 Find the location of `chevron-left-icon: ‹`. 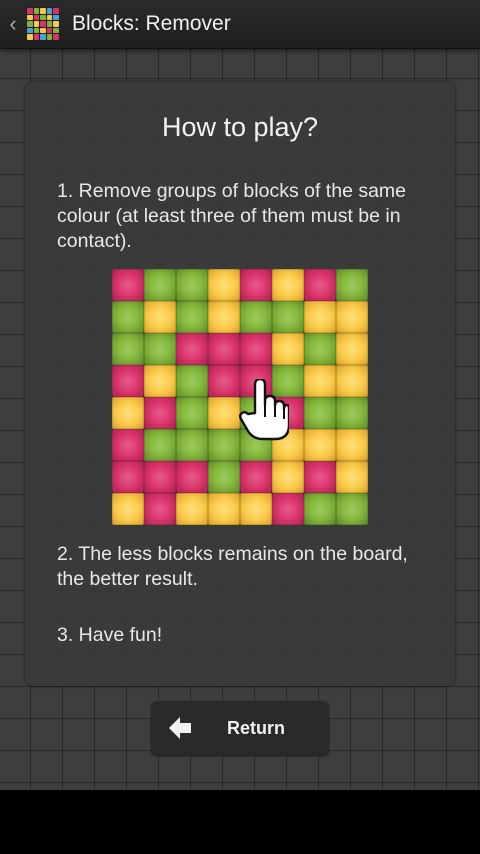

chevron-left-icon: ‹ is located at coordinates (13, 24).